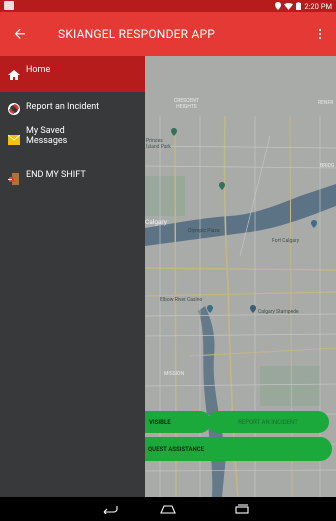 The height and width of the screenshot is (521, 336). Describe the element at coordinates (278, 6) in the screenshot. I see `location-icon` at that location.